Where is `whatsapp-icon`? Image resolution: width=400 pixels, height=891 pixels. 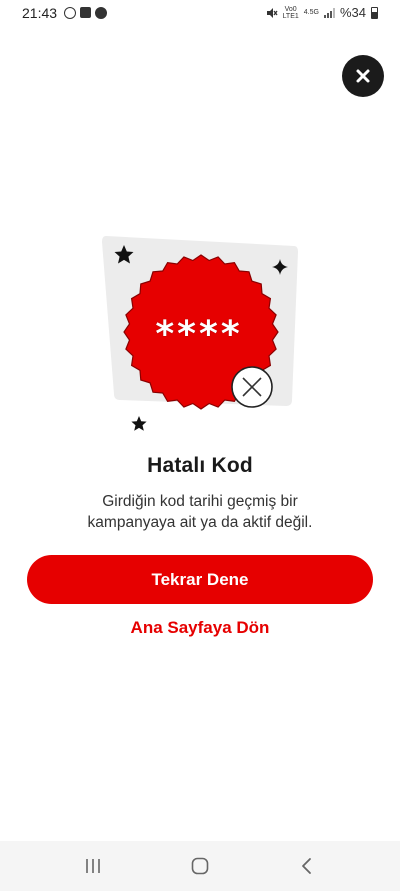 whatsapp-icon is located at coordinates (70, 12).